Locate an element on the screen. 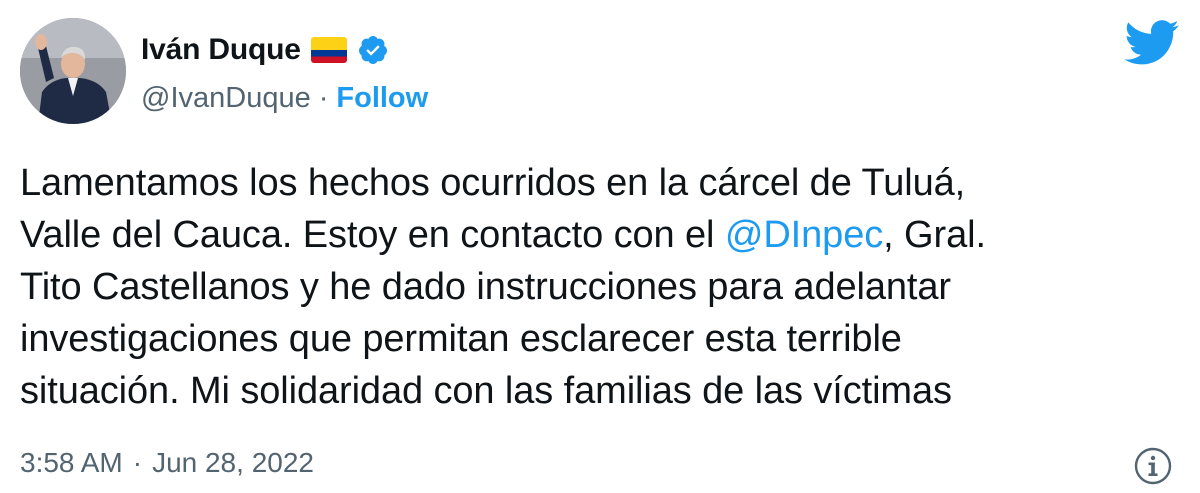  info-icon is located at coordinates (1153, 466).